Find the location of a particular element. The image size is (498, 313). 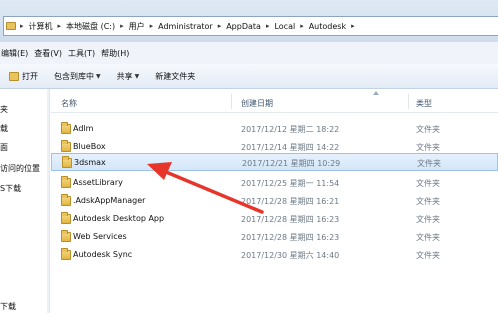

new-folder-label: 新建文件夹 is located at coordinates (175, 76).